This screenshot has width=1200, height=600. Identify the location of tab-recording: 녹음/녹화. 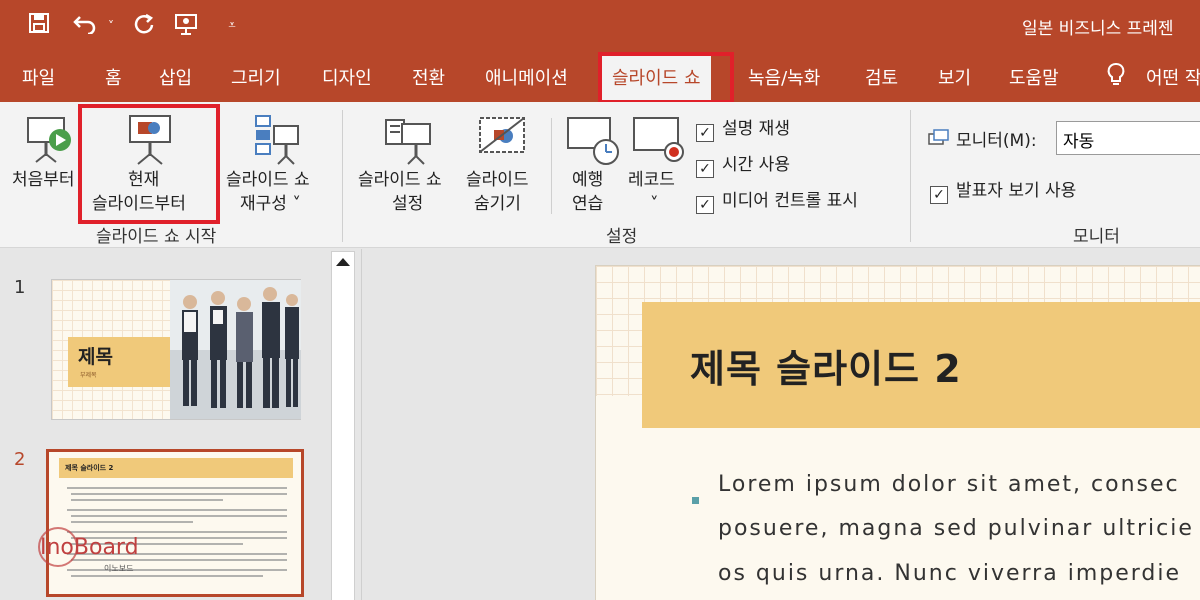
(784, 77).